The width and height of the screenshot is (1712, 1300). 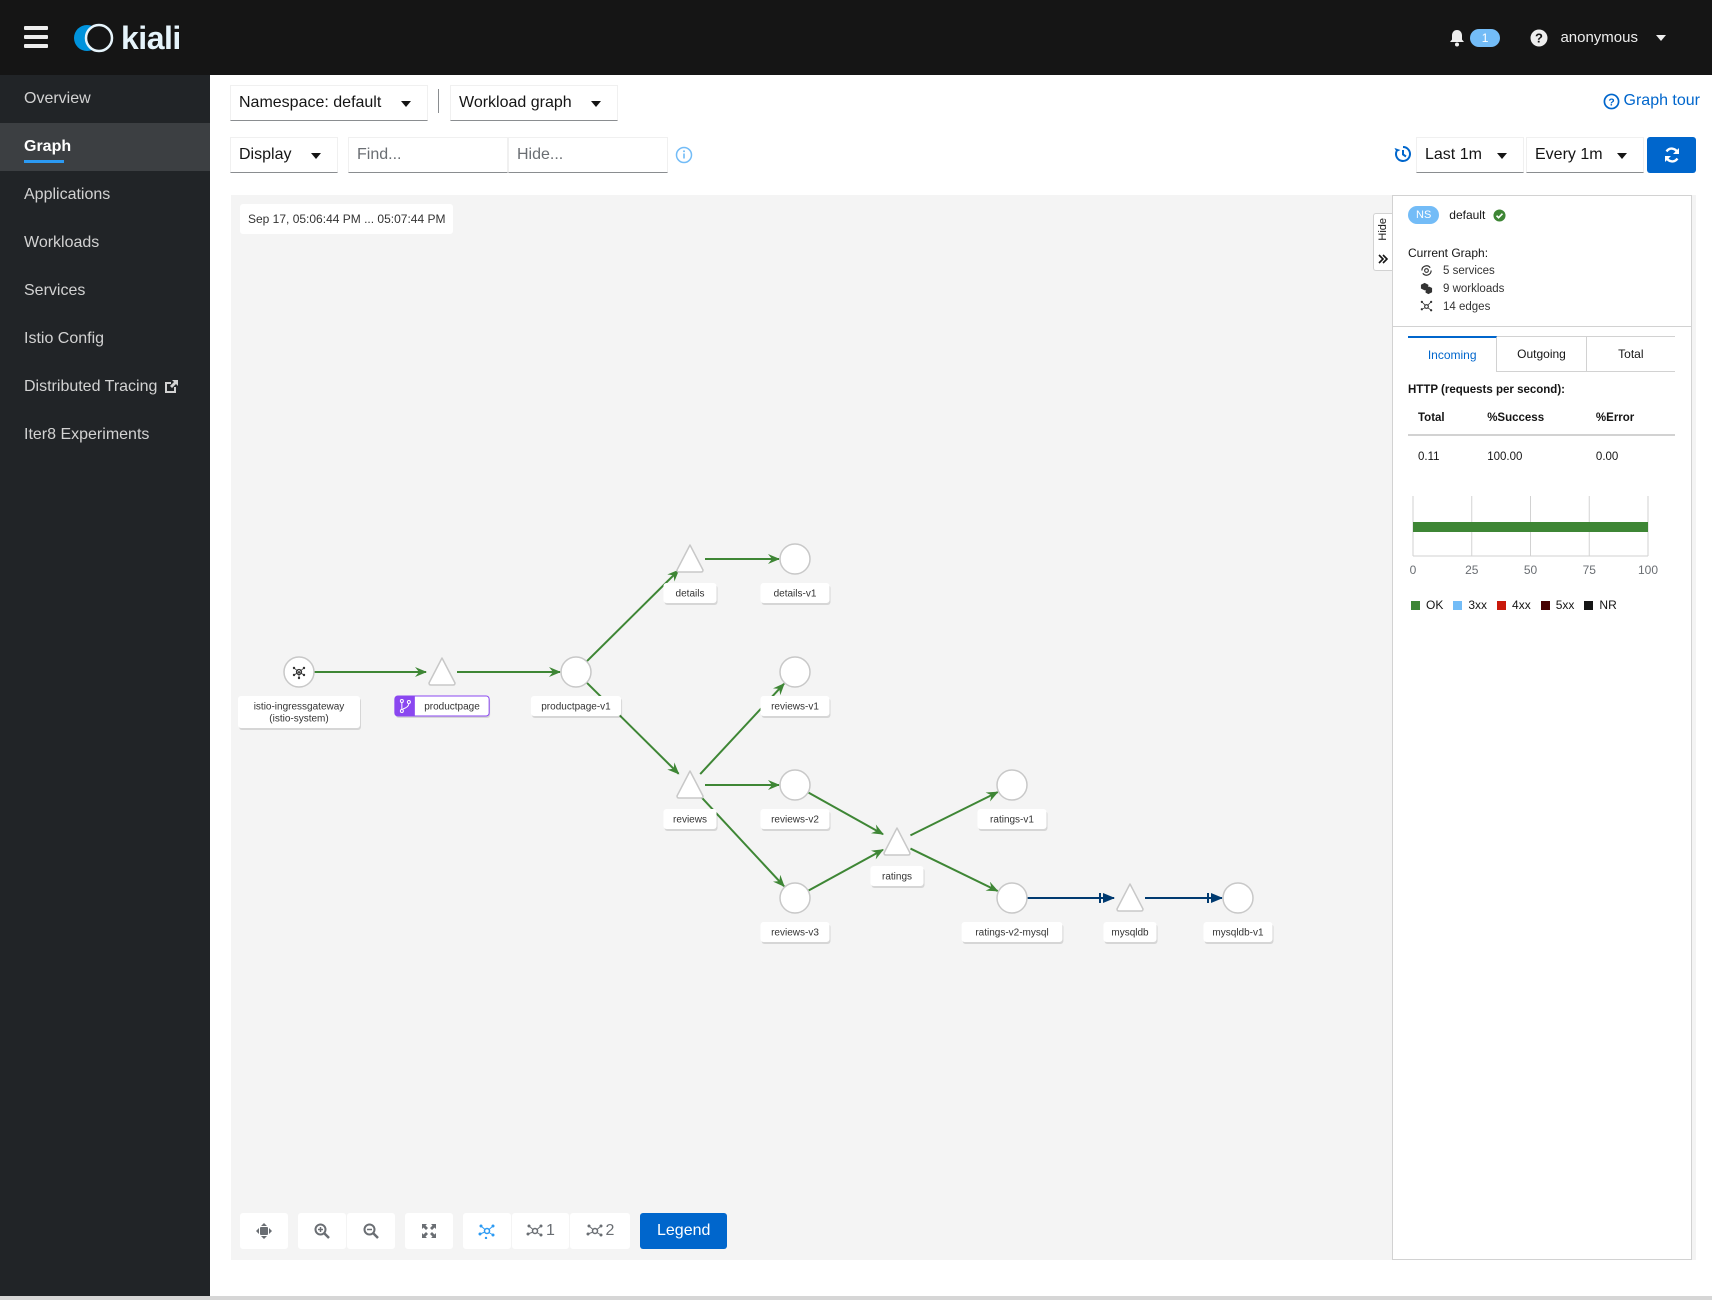 What do you see at coordinates (105, 339) in the screenshot?
I see `sidebar-item-istio-config: Istio Config` at bounding box center [105, 339].